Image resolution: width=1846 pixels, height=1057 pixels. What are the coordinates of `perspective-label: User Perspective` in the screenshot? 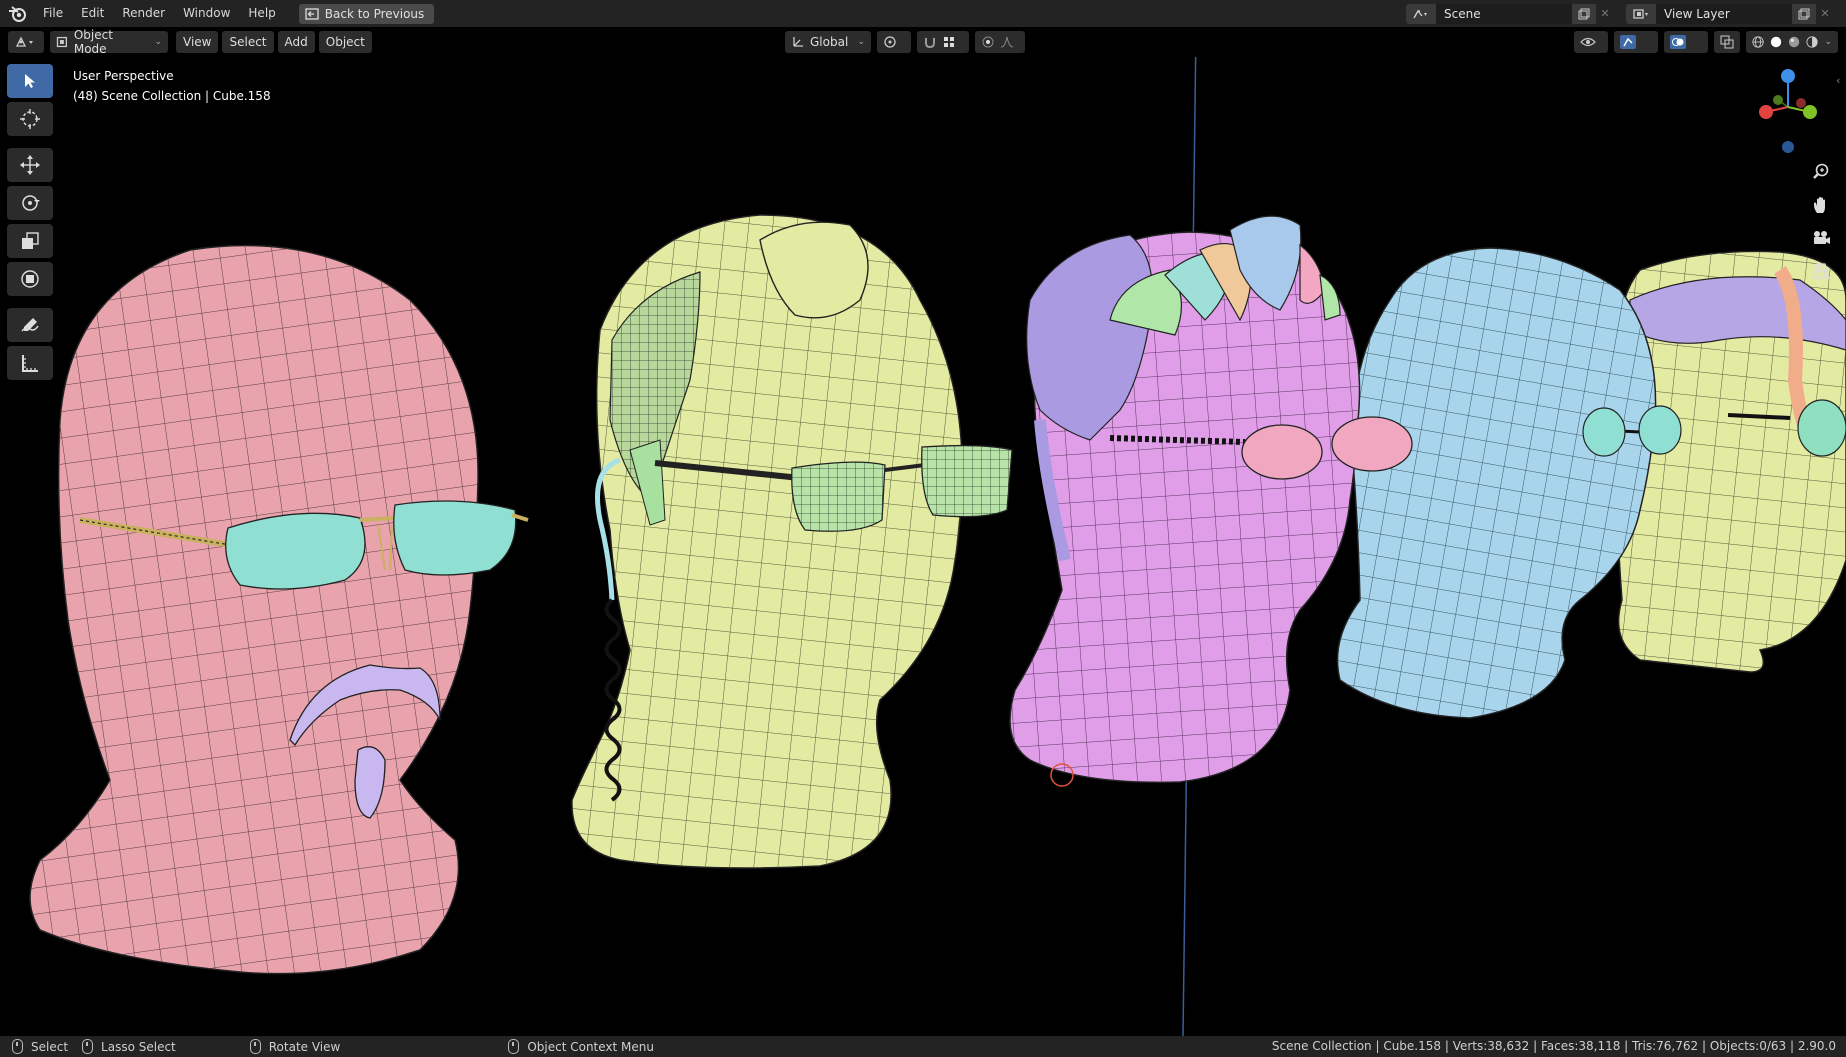 It's located at (123, 76).